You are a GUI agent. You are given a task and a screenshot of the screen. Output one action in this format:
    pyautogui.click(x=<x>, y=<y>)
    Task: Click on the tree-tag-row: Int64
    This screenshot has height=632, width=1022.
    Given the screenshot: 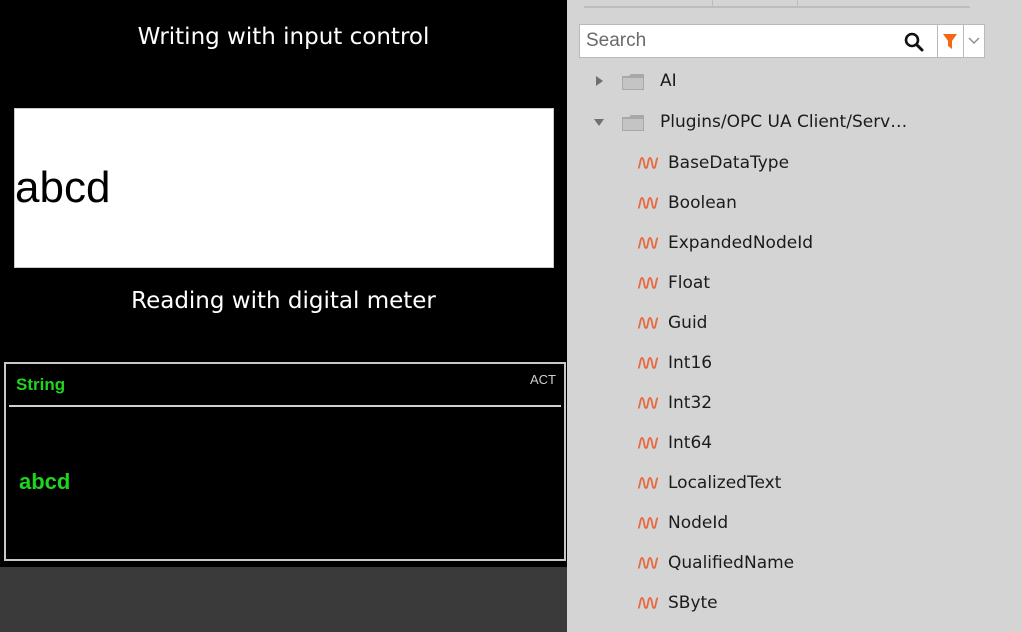 What is the action you would take?
    pyautogui.click(x=794, y=444)
    